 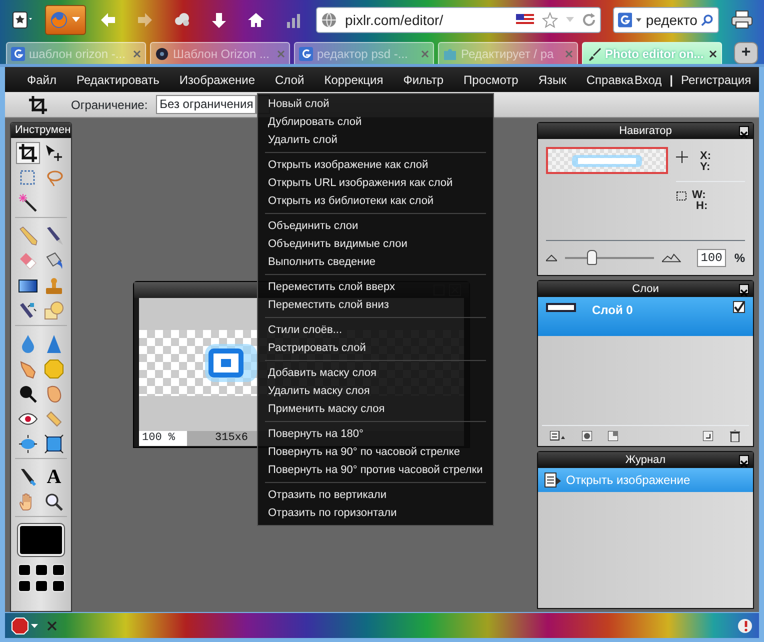 What do you see at coordinates (42, 79) in the screenshot?
I see `menu-item: Файл` at bounding box center [42, 79].